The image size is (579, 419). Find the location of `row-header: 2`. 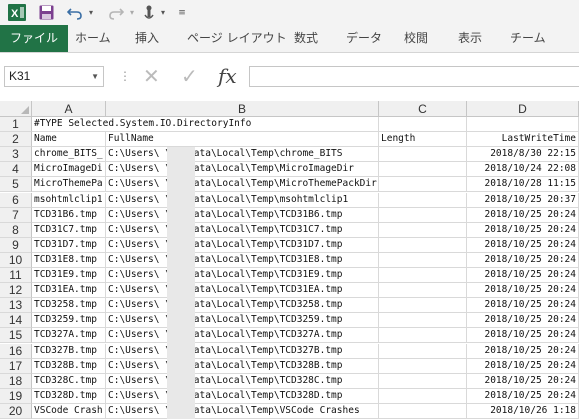

row-header: 2 is located at coordinates (16, 139).